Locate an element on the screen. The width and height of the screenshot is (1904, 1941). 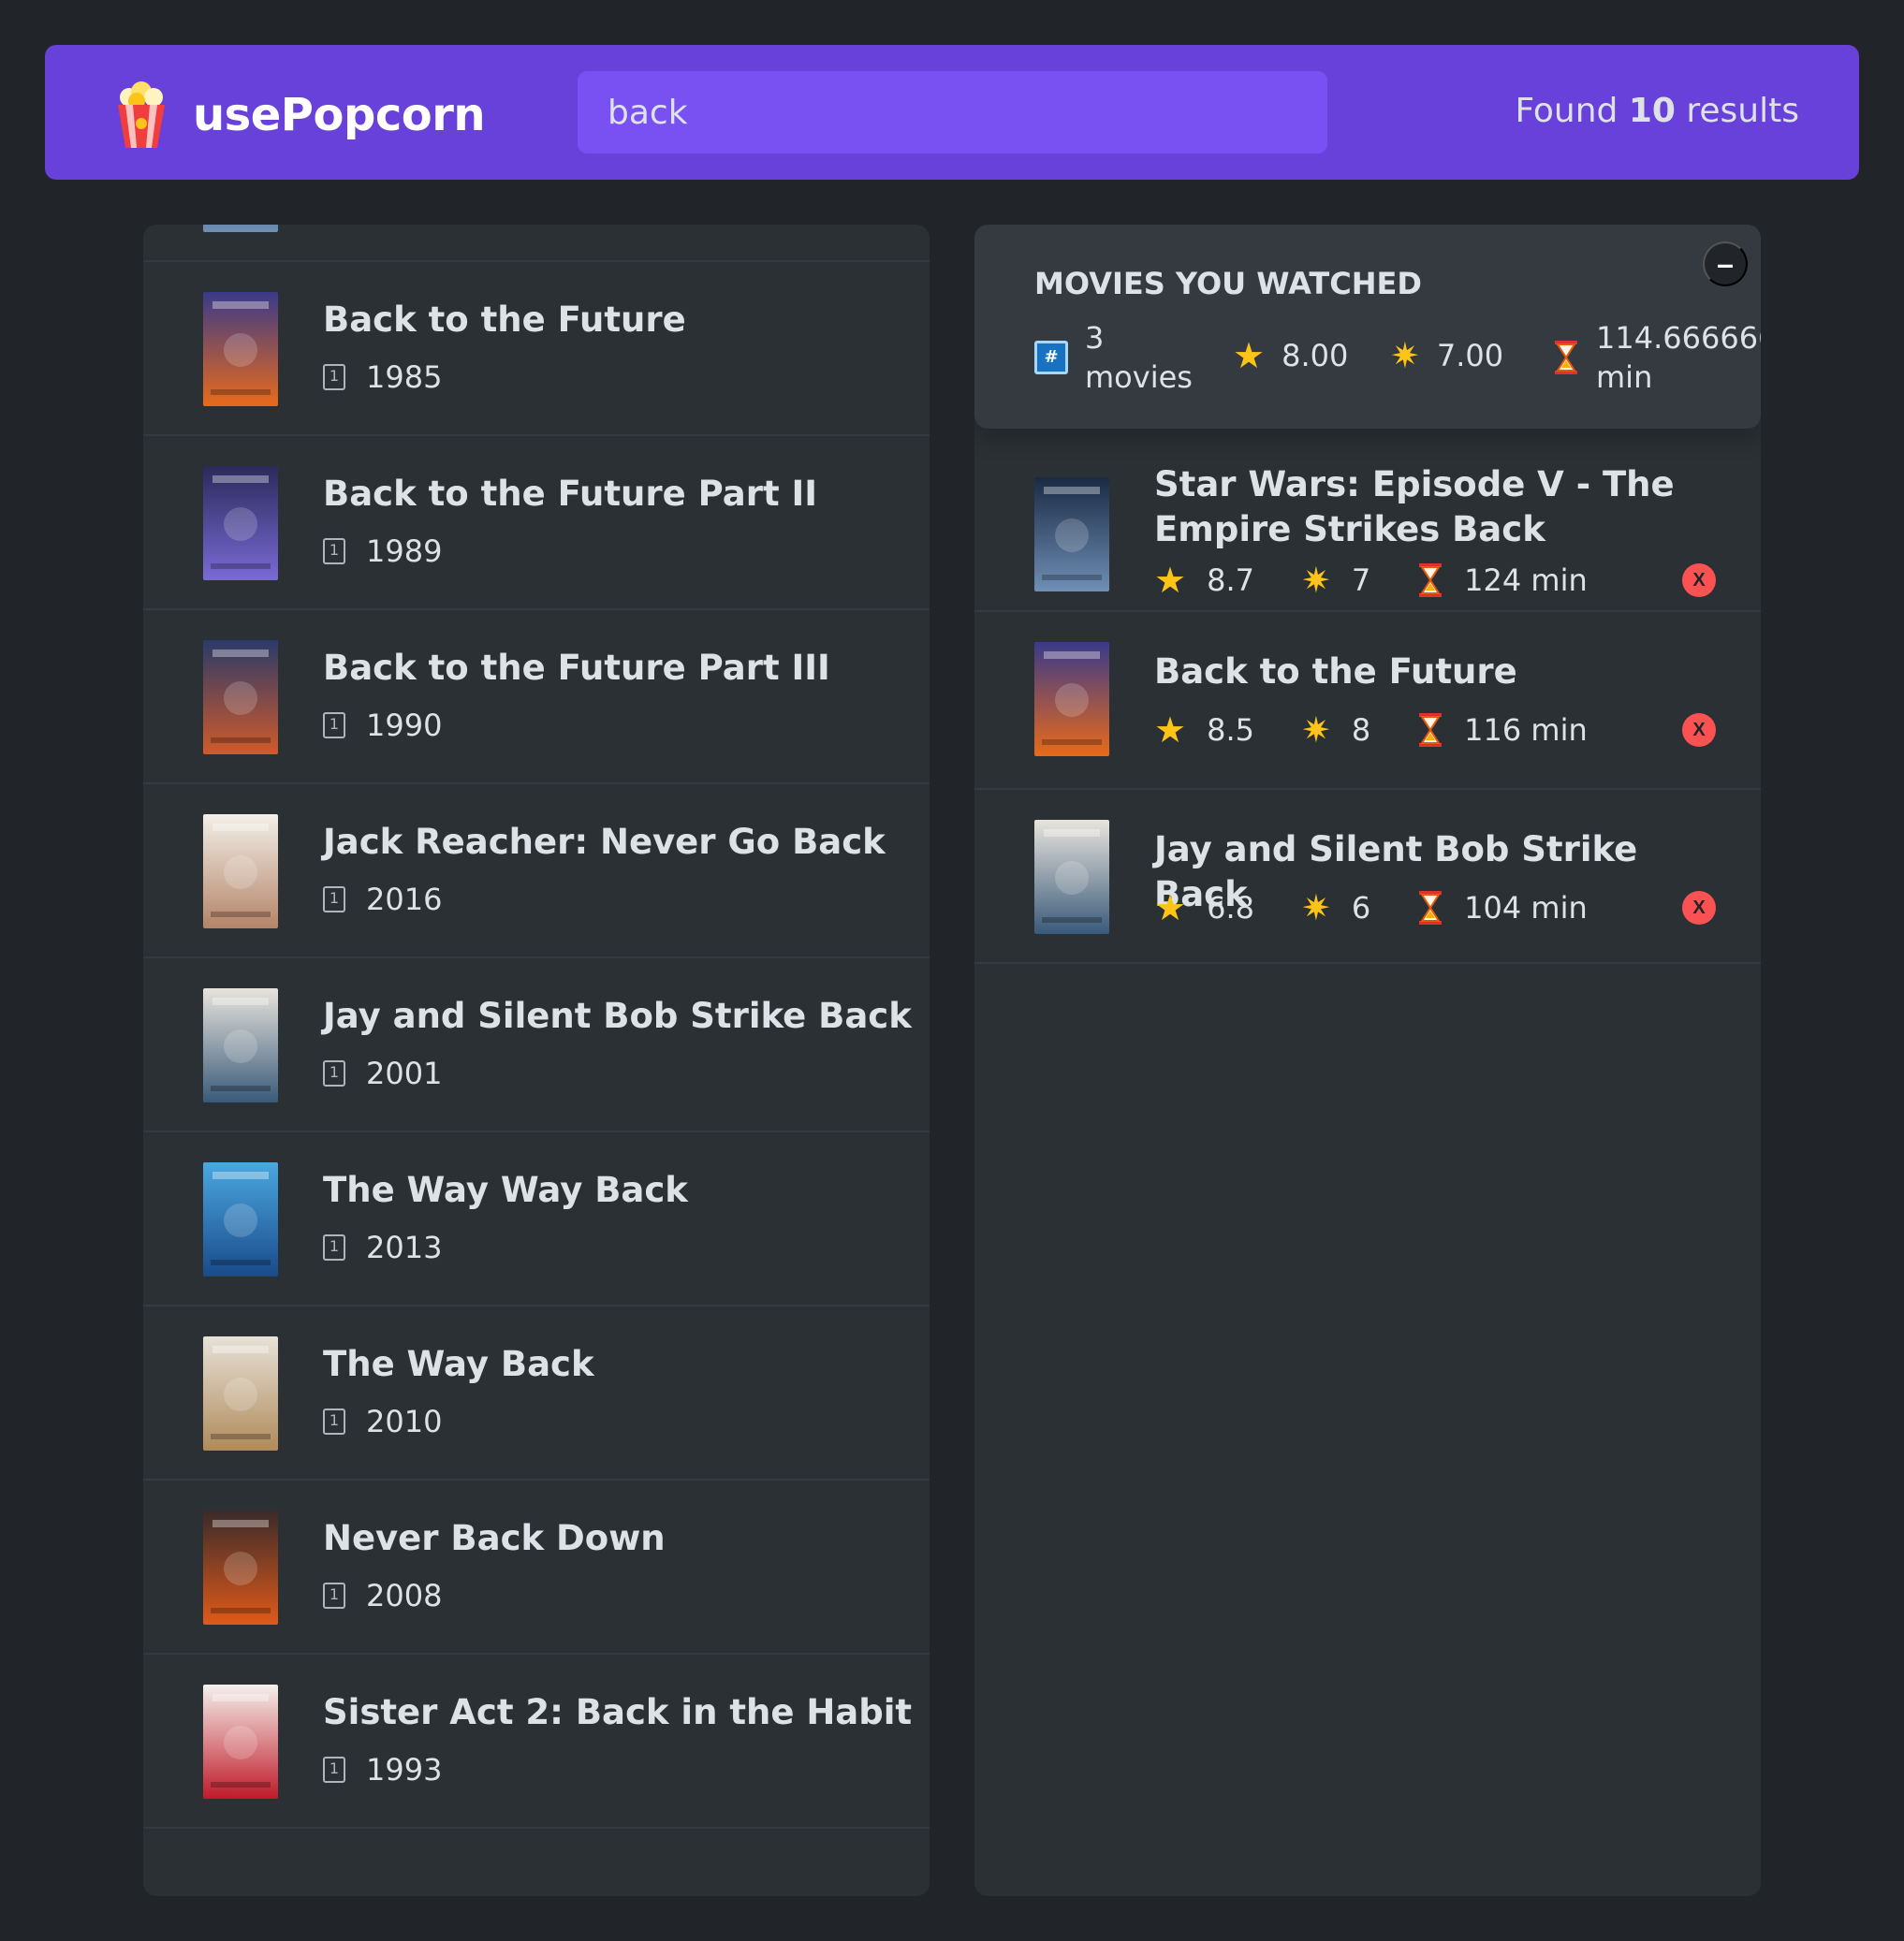
results-count-text: Found 10 results is located at coordinates (1657, 111).